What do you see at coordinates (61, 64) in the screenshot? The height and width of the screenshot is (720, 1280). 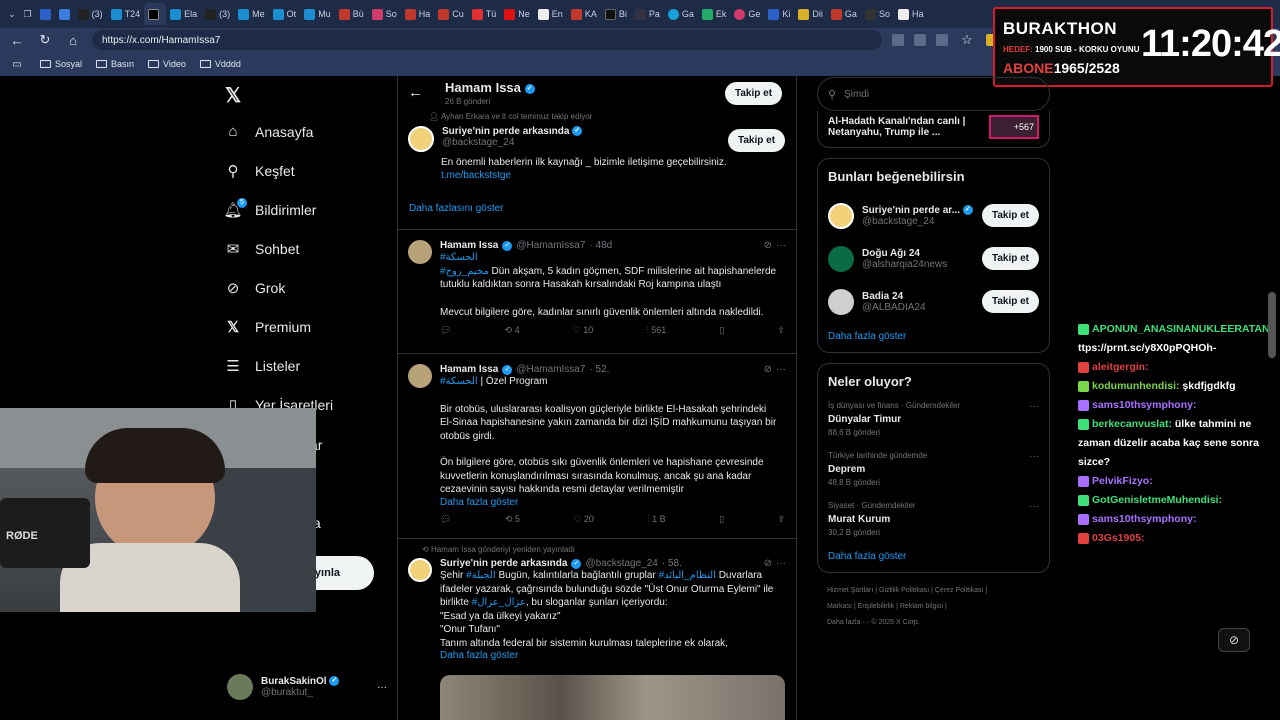 I see `bookmark-folder: Sosyal` at bounding box center [61, 64].